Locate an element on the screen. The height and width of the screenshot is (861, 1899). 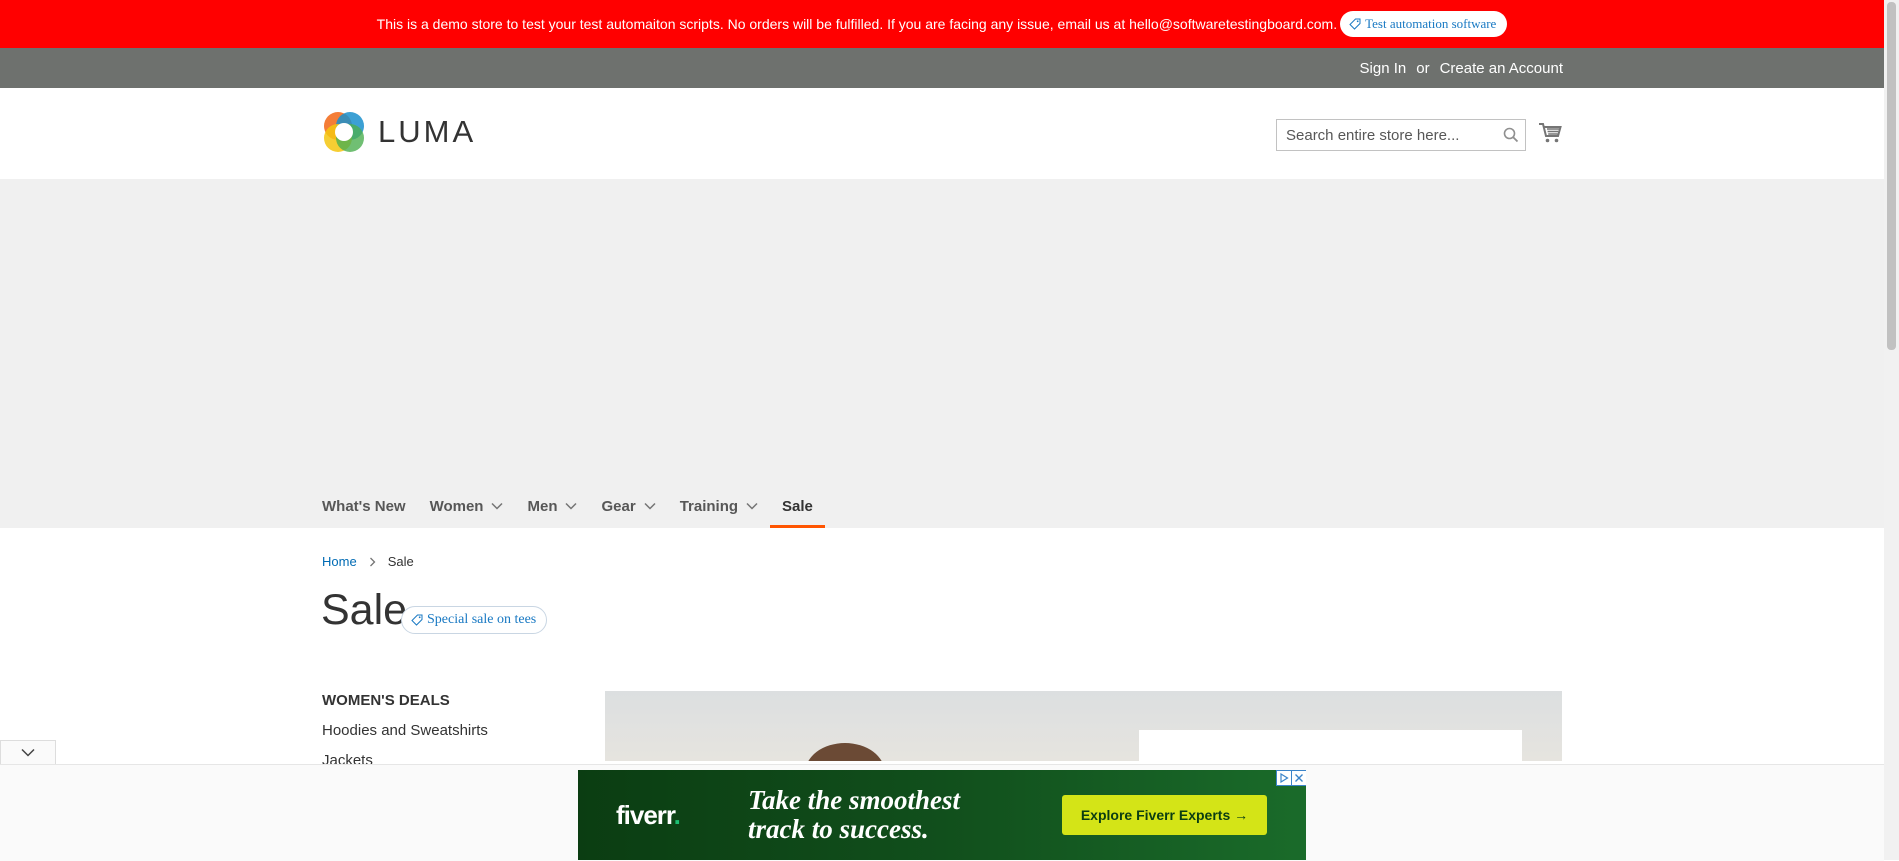
sign-in-link: Sign In is located at coordinates (1383, 68).